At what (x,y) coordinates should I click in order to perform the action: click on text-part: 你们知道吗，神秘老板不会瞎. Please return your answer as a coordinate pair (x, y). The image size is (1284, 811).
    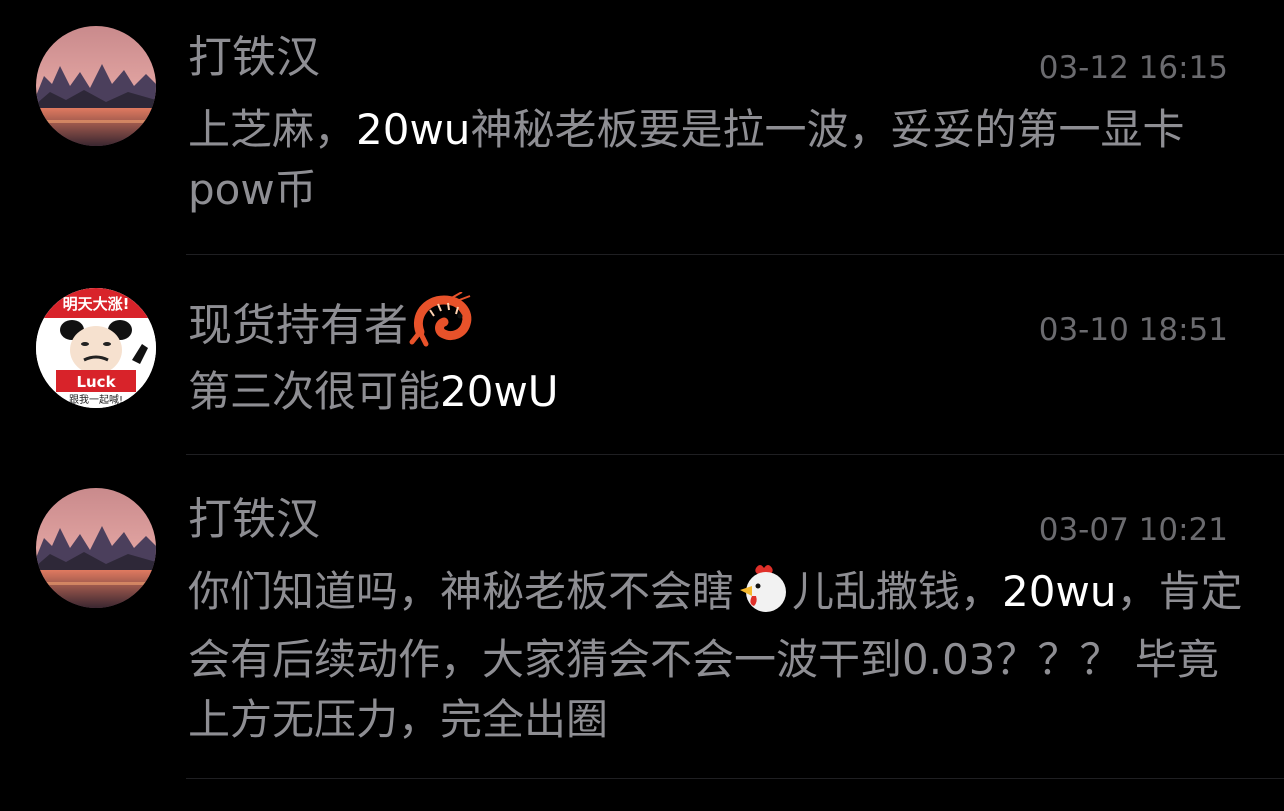
    Looking at the image, I should click on (461, 591).